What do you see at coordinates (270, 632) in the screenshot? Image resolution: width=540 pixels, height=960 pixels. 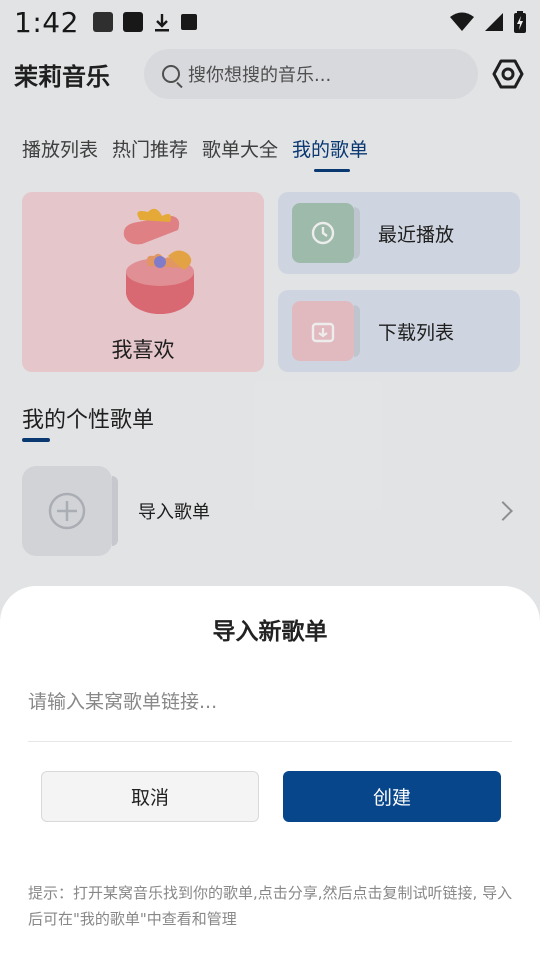 I see `dialog-title: 导入新歌单` at bounding box center [270, 632].